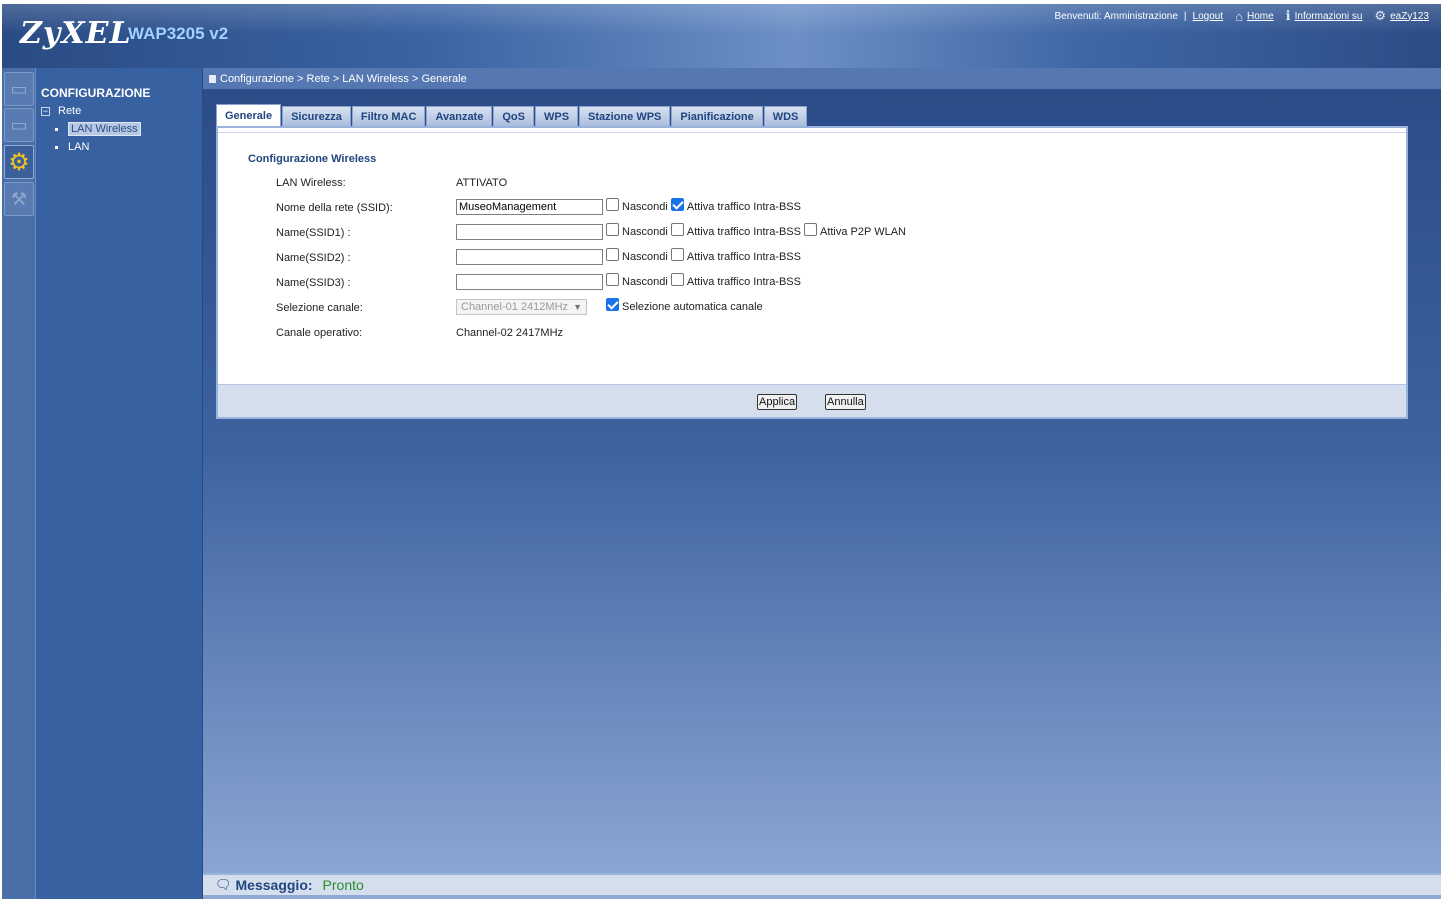  What do you see at coordinates (529, 207) in the screenshot?
I see `ssid-input` at bounding box center [529, 207].